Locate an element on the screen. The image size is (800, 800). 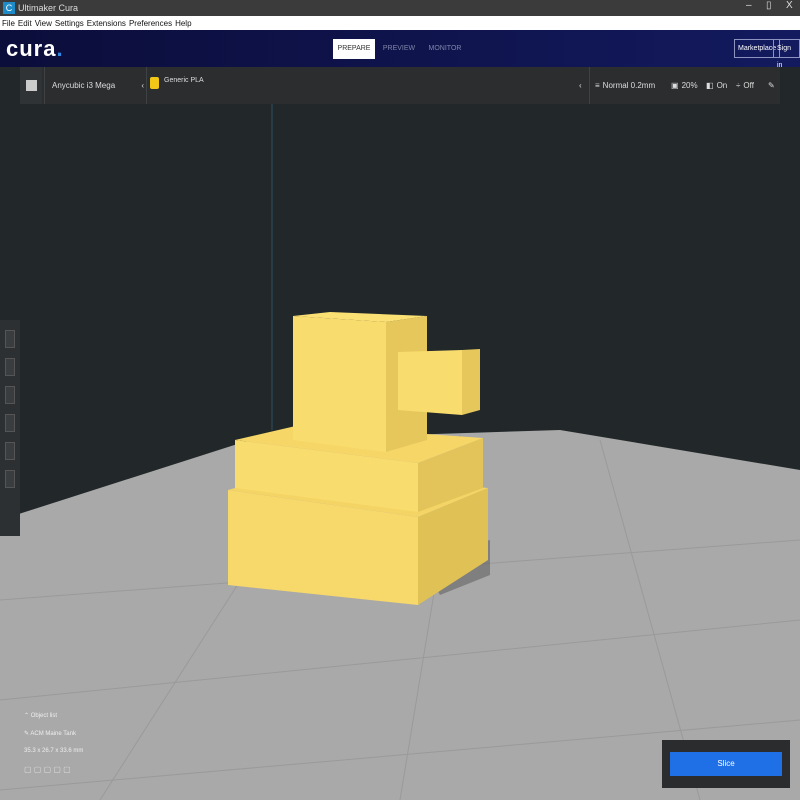
infill-icon: ▣ is located at coordinates (675, 85).